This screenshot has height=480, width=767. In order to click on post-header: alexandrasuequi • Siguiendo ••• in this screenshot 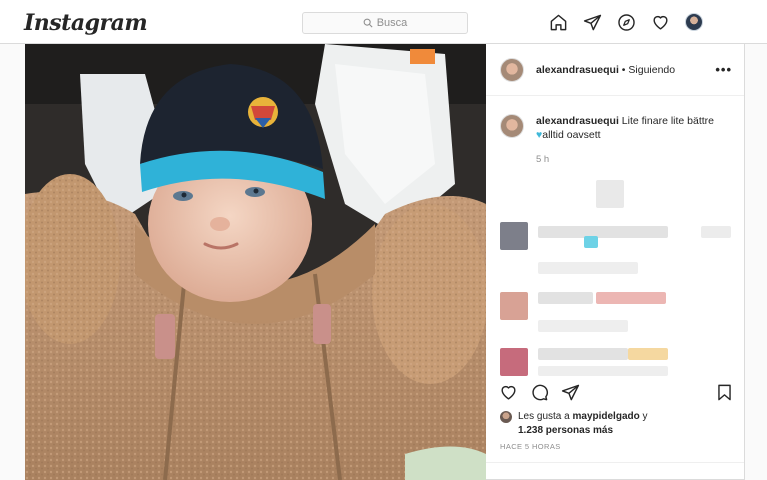, I will do `click(615, 70)`.